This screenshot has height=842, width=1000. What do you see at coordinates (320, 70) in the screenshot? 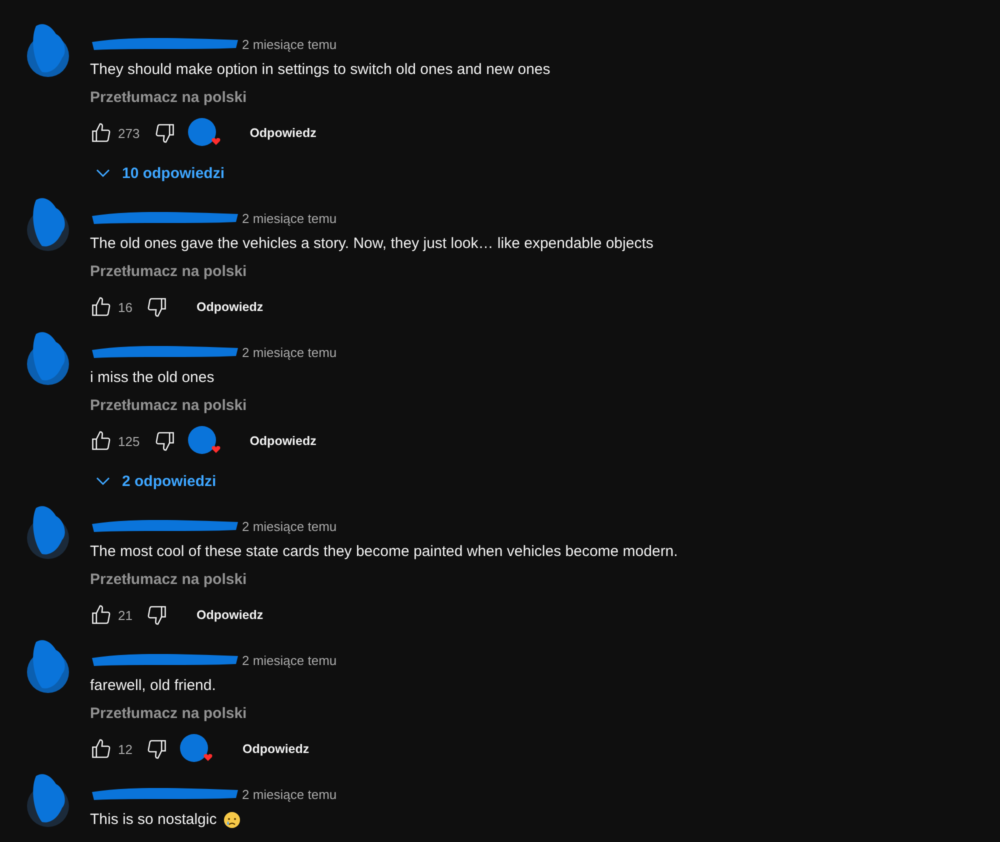
I see `comment-text: They should make option in settings to switch old ones and new ones` at bounding box center [320, 70].